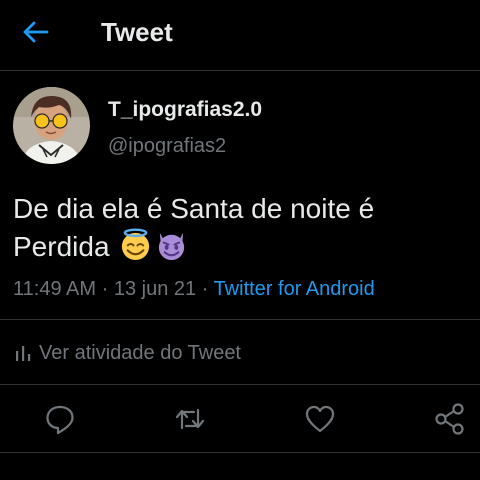 This screenshot has width=480, height=480. Describe the element at coordinates (240, 35) in the screenshot. I see `top-bar: Tweet` at that location.